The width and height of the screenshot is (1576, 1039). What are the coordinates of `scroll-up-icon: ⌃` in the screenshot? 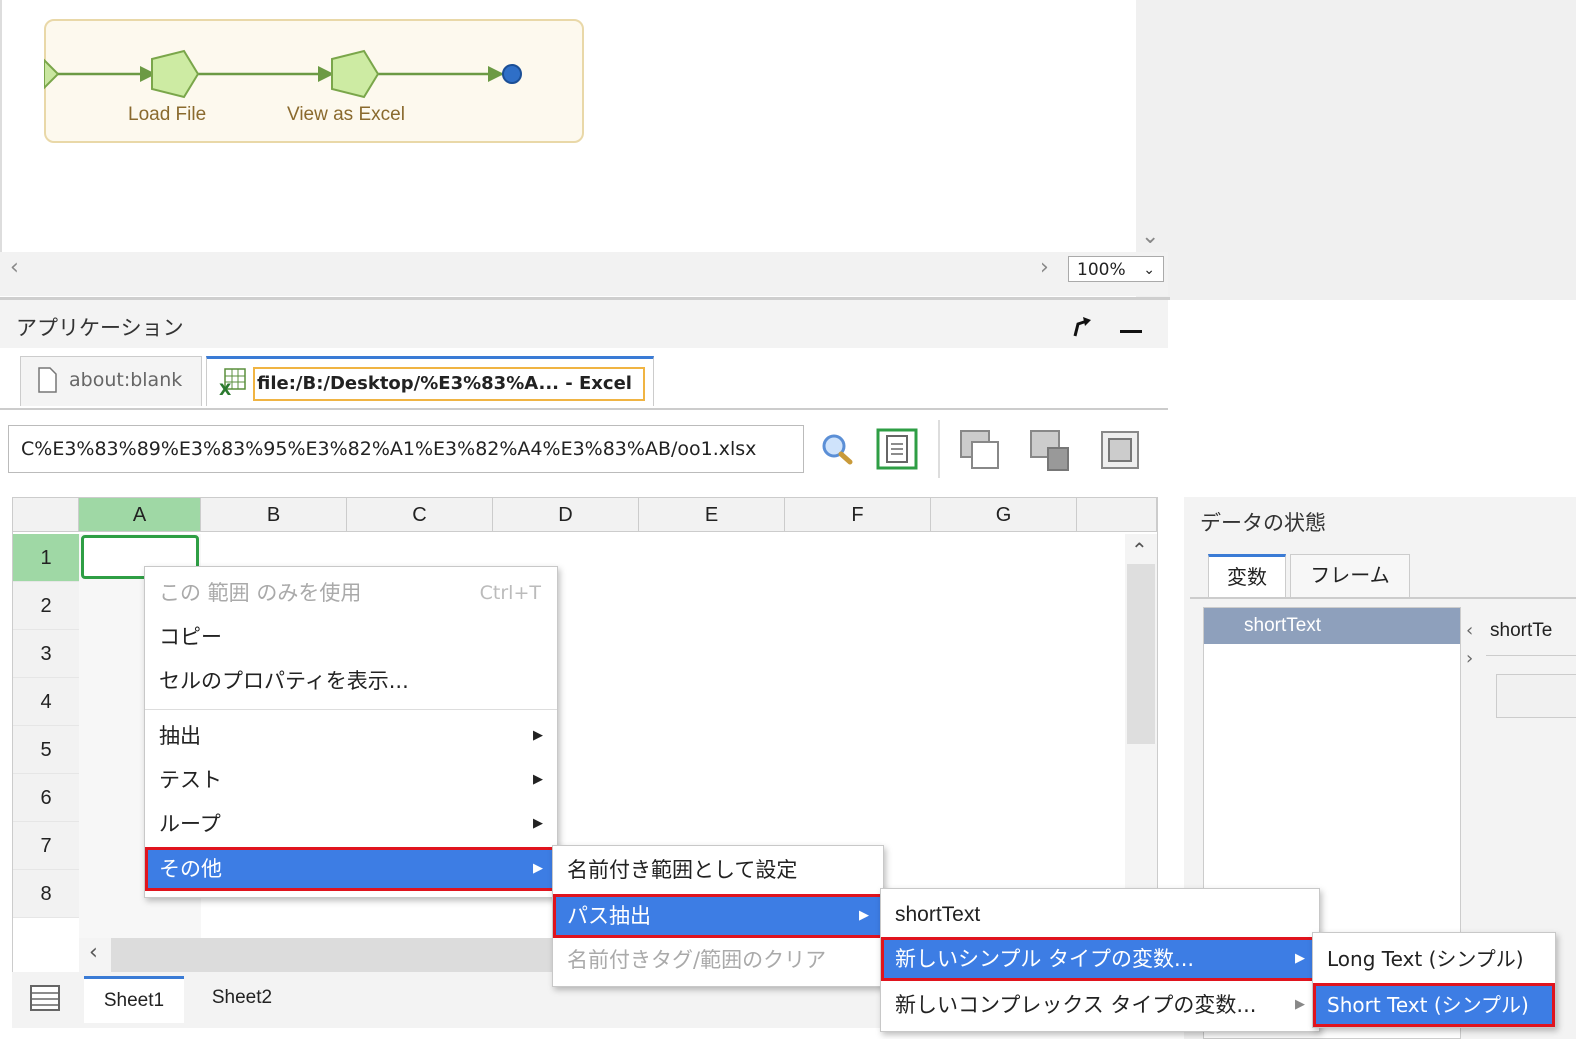 It's located at (1139, 550).